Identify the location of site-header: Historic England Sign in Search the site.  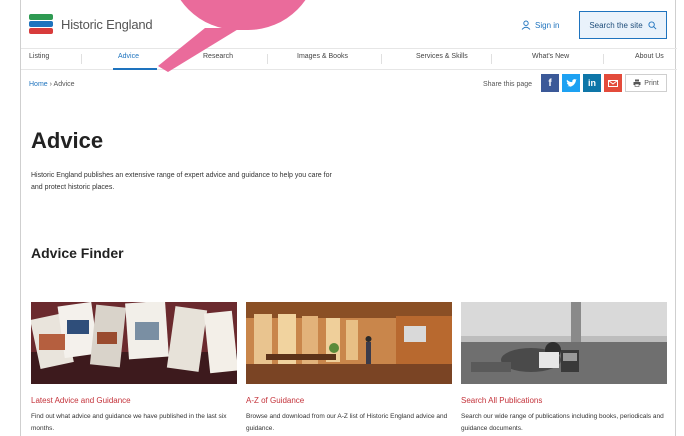
(349, 24).